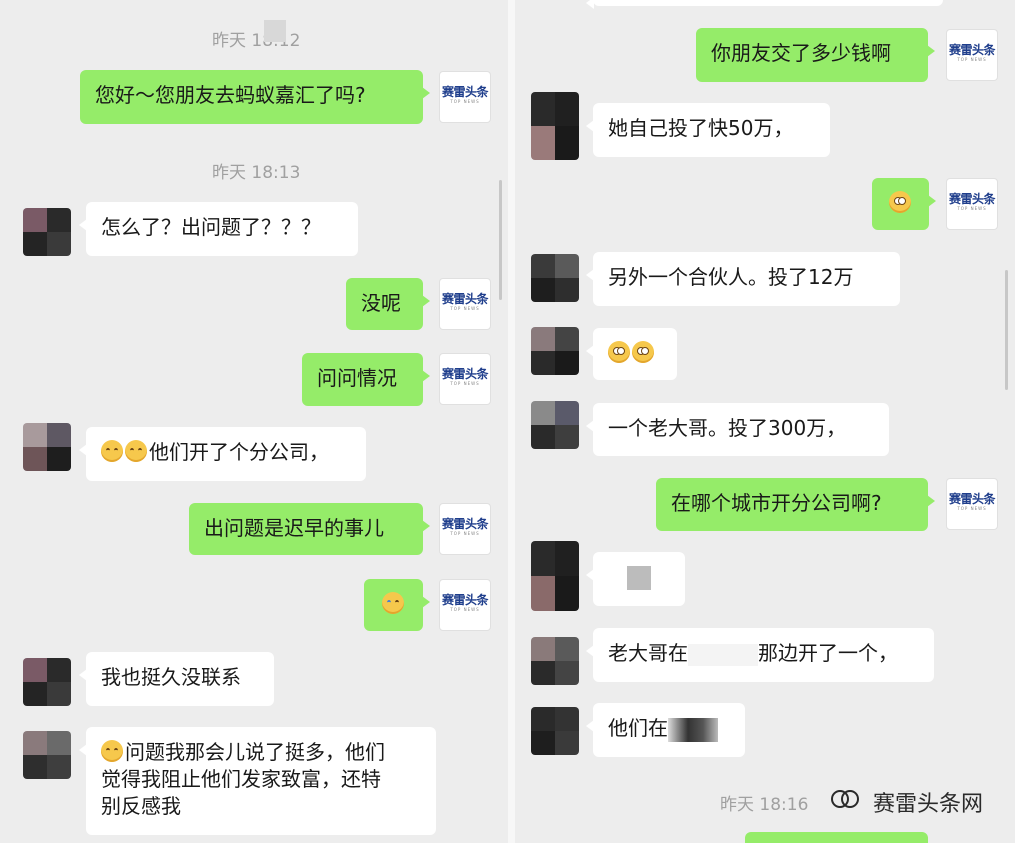 The width and height of the screenshot is (1015, 843). I want to click on message-line: 问题我那会儿说了挺多，他们, so click(261, 752).